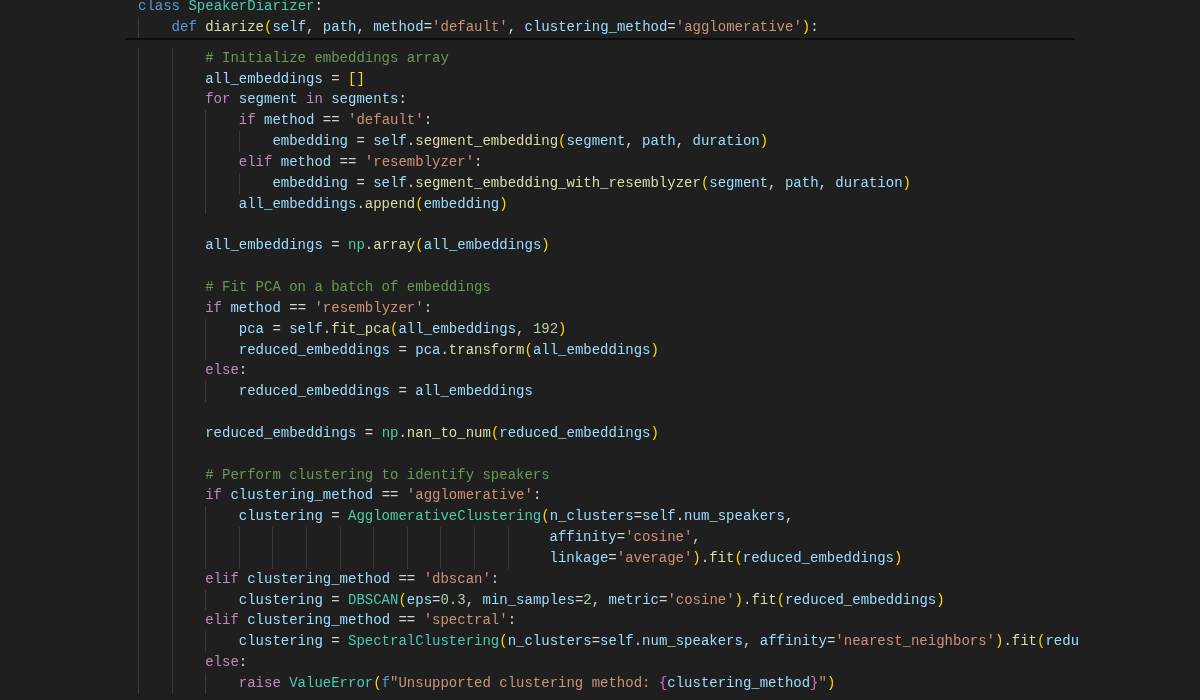 This screenshot has width=1200, height=700. What do you see at coordinates (360, 162) in the screenshot?
I see `code-line: elif method == 'resemblyzer':` at bounding box center [360, 162].